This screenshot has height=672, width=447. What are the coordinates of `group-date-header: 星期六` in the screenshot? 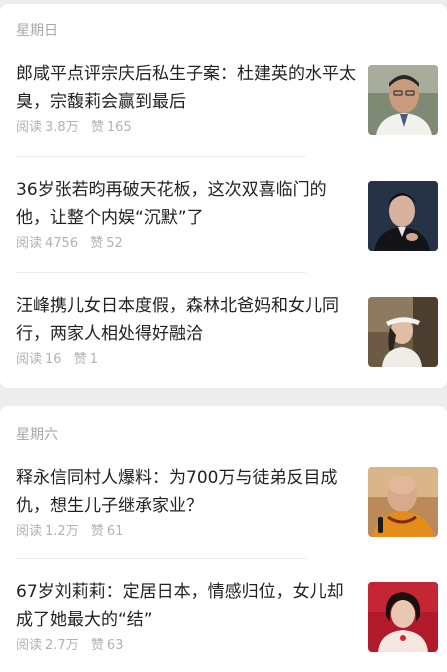 It's located at (37, 435).